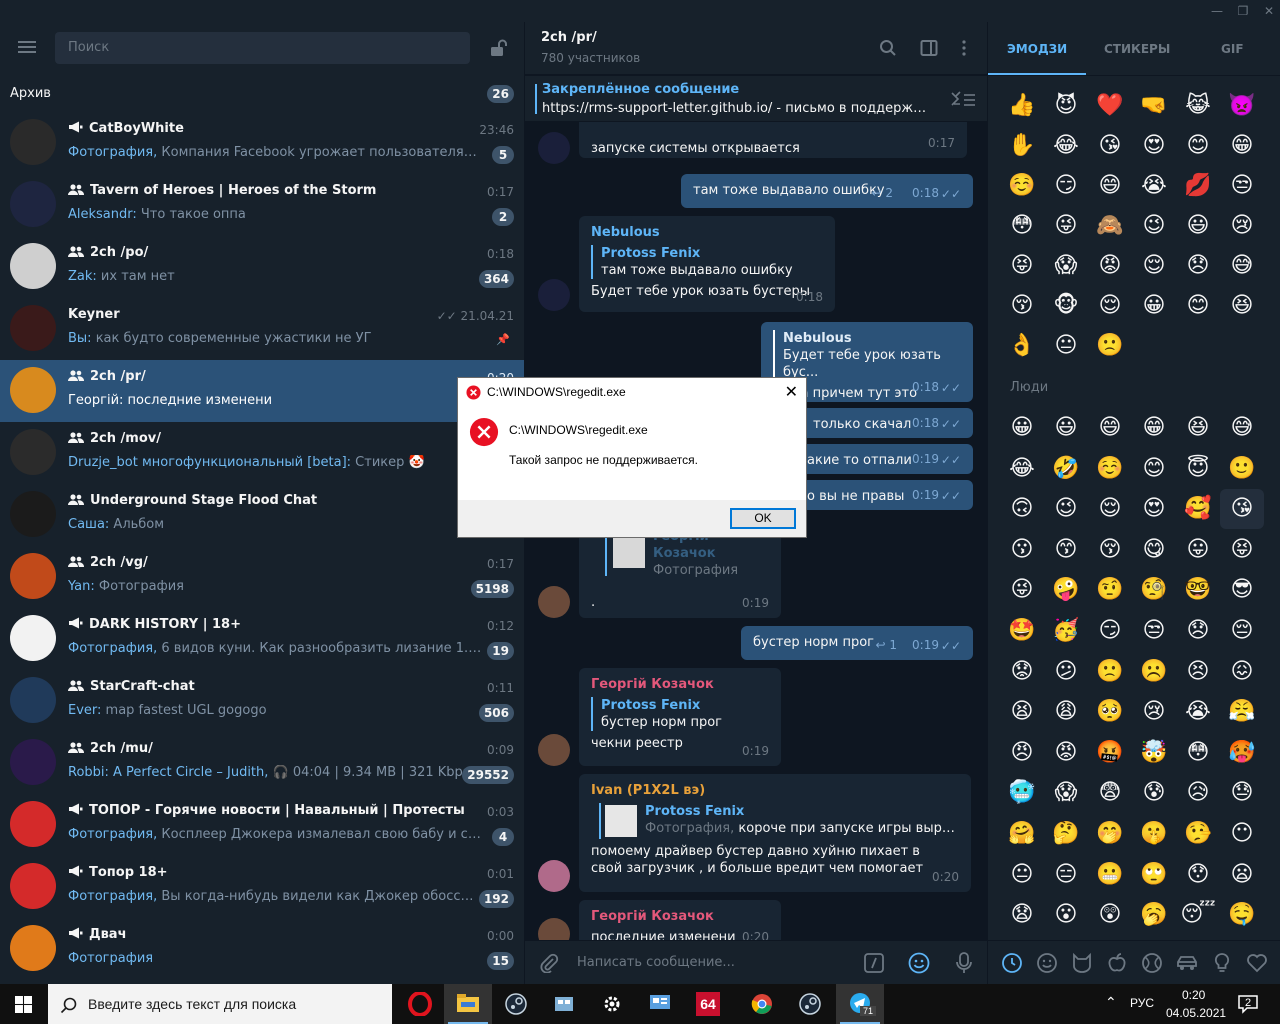 The width and height of the screenshot is (1280, 1024). I want to click on emoji: 😶, so click(1242, 834).